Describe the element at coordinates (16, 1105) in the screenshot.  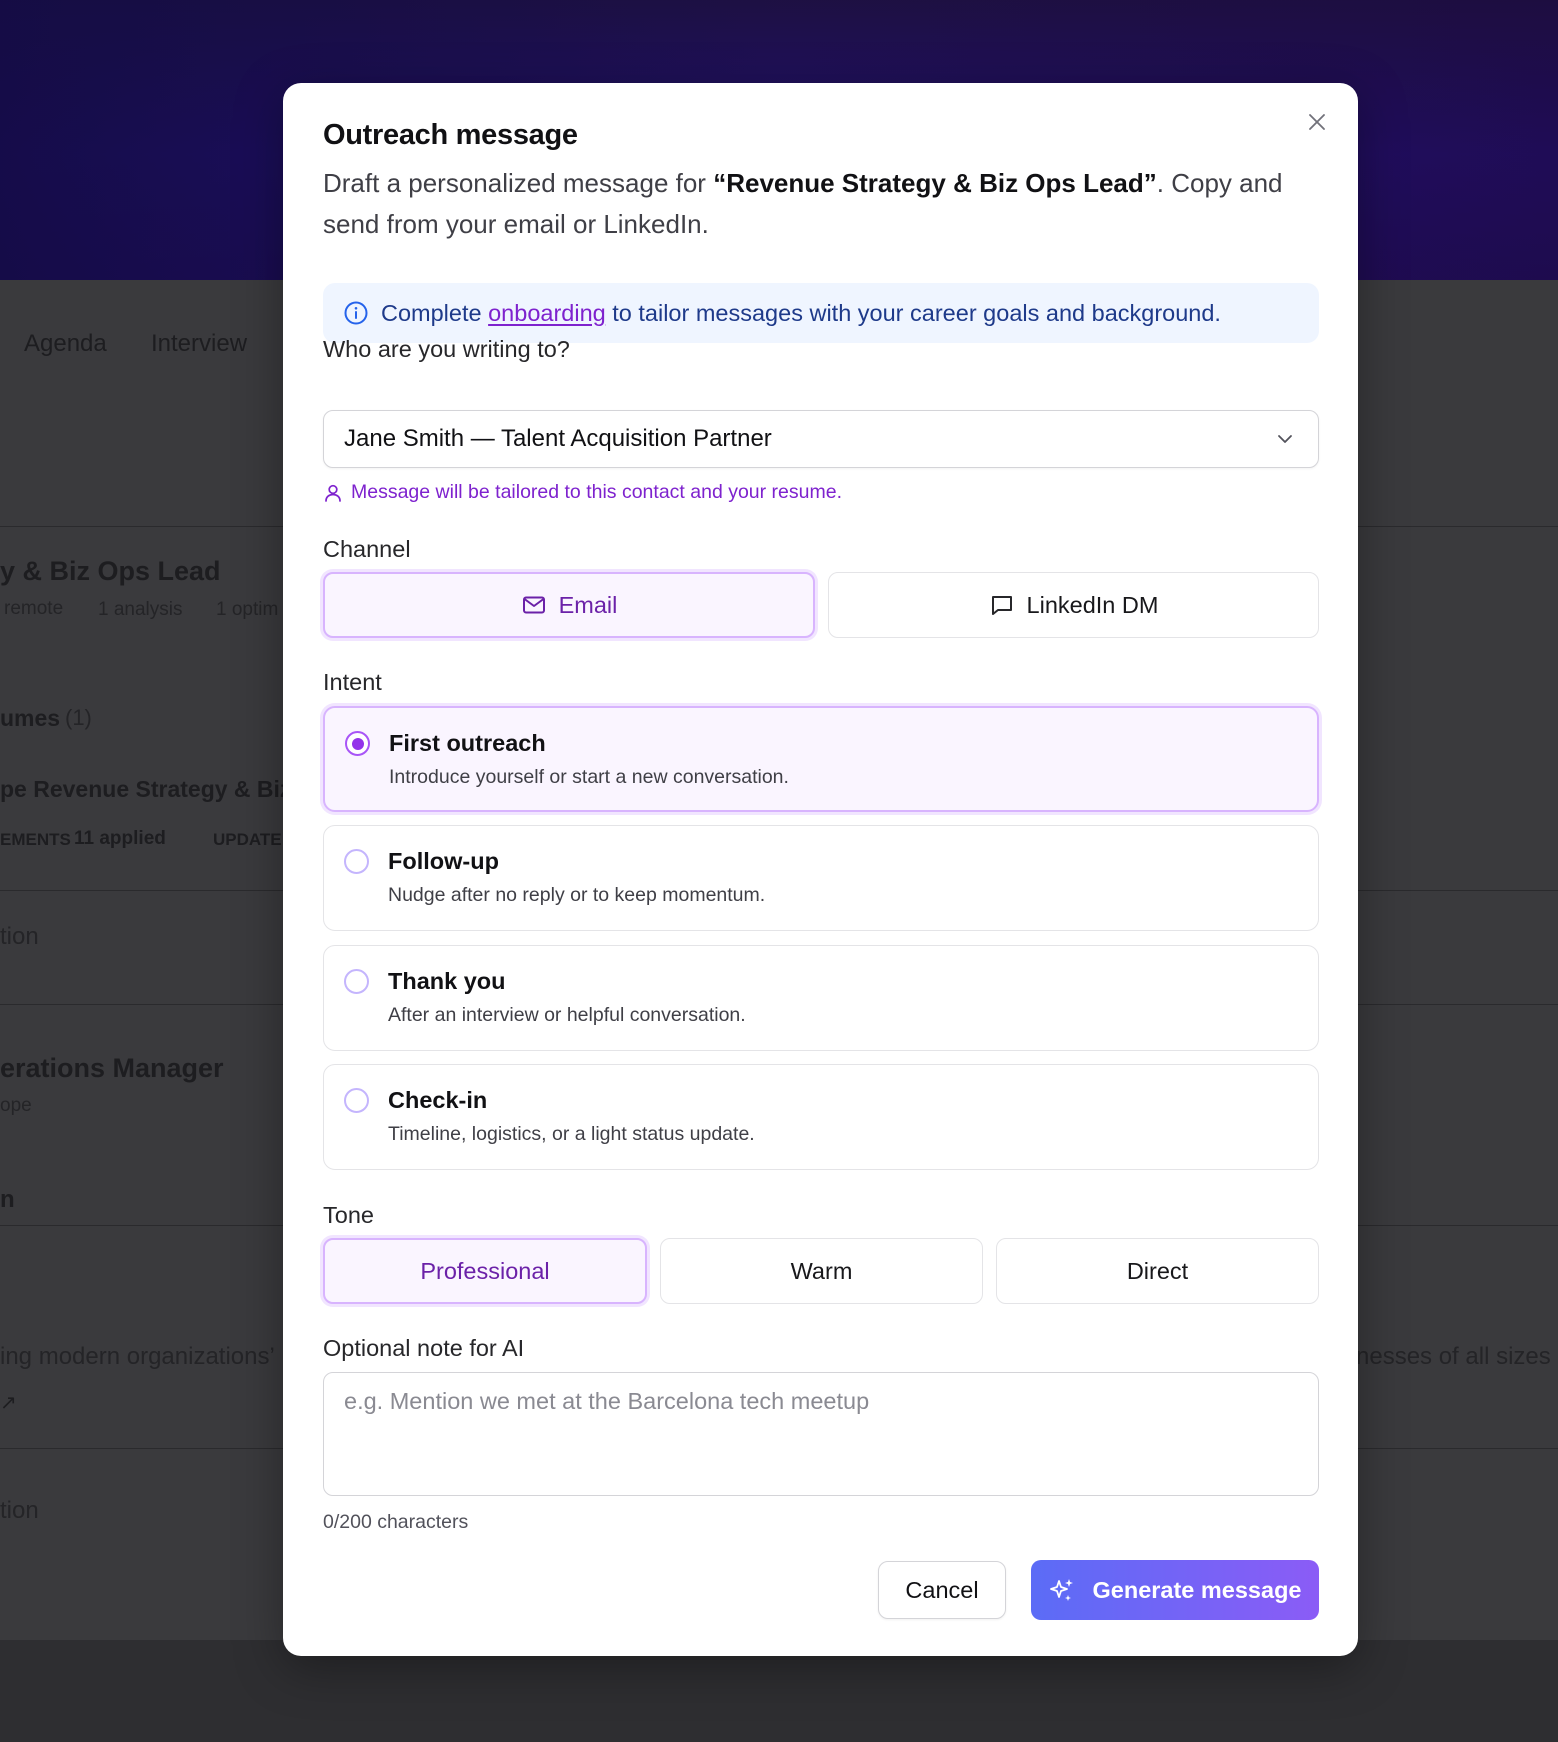
I see `bg-role2-sub: ope` at that location.